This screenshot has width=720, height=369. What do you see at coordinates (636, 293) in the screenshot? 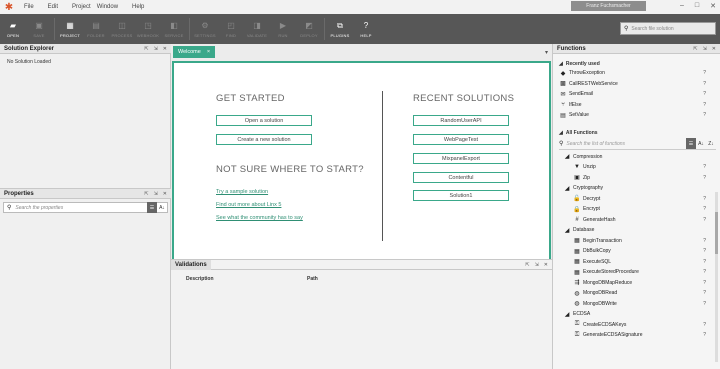
I see `function-item: ◍ MongoDBRead?` at bounding box center [636, 293].